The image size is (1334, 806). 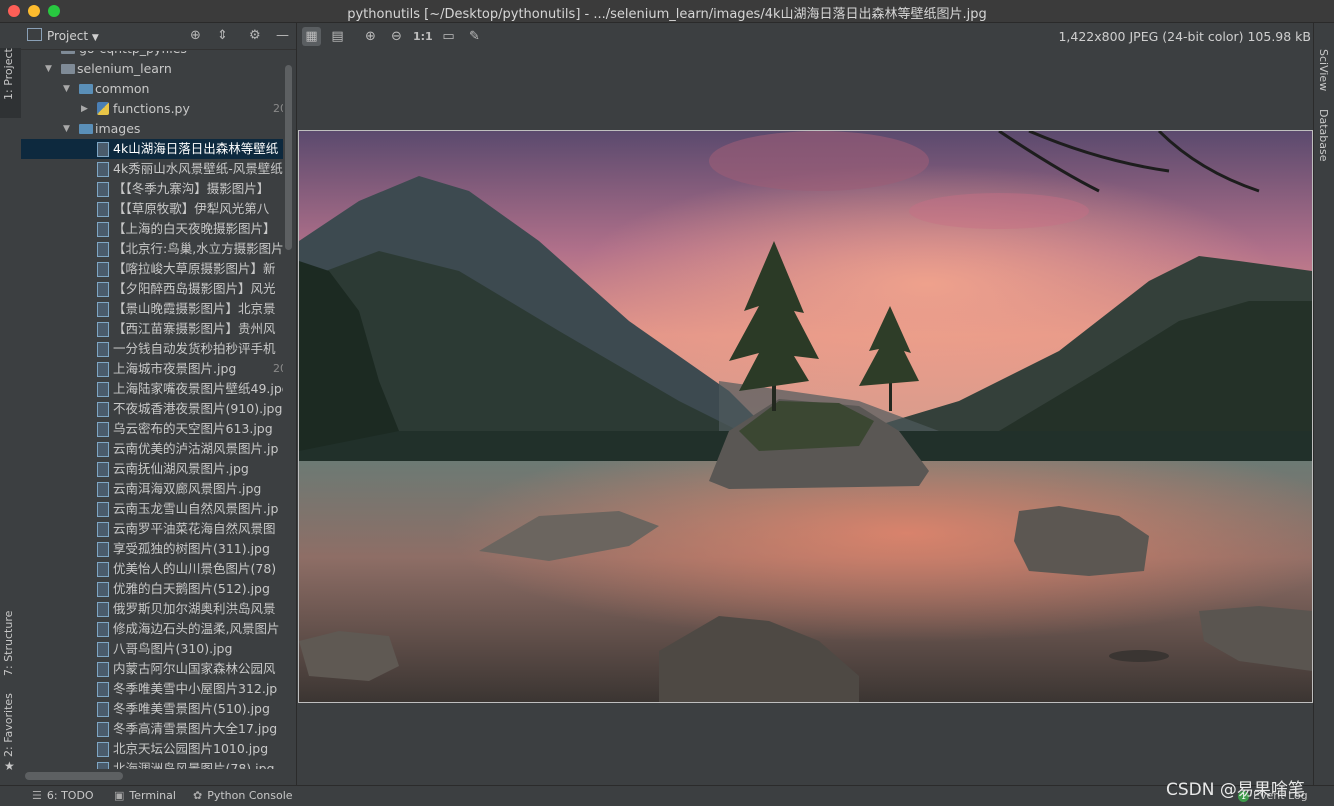 What do you see at coordinates (198, 388) in the screenshot?
I see `tree-row-name: 上海陆家嘴夜景图片壁纸49.jpg` at bounding box center [198, 388].